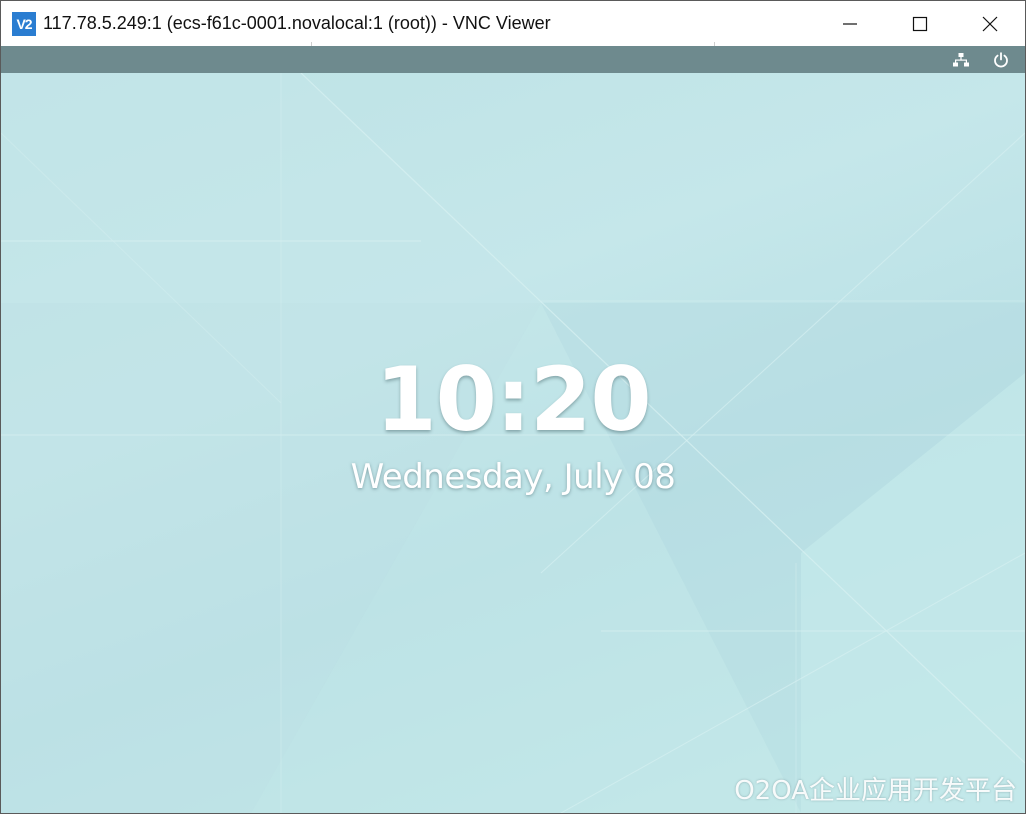 This screenshot has height=814, width=1026. Describe the element at coordinates (513, 399) in the screenshot. I see `lock-screen-clock: 10:20` at that location.